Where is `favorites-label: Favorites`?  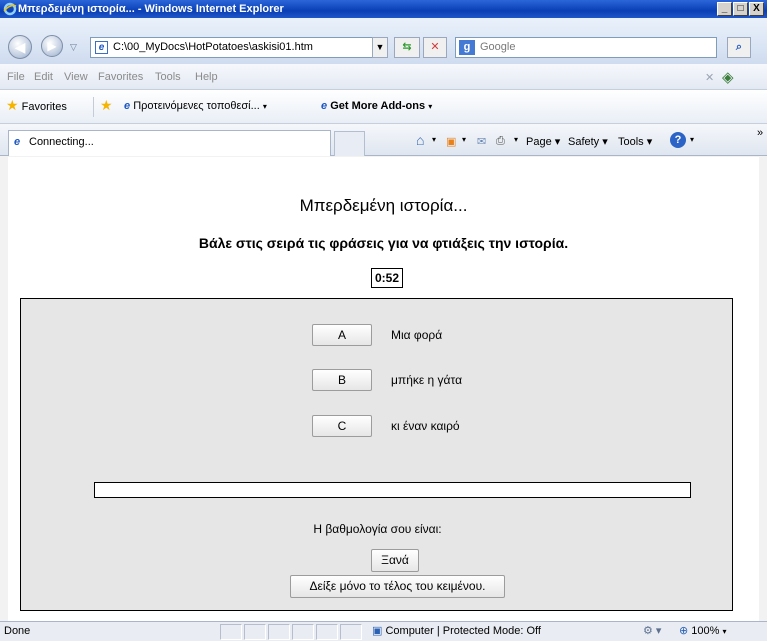
favorites-label: Favorites is located at coordinates (44, 107).